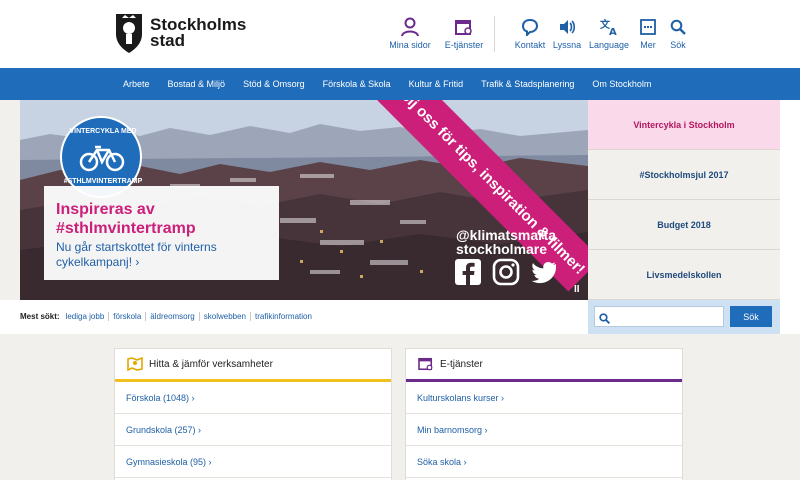 The image size is (800, 480). What do you see at coordinates (197, 84) in the screenshot?
I see `nav-item-bostad: Bostad & Miljö` at bounding box center [197, 84].